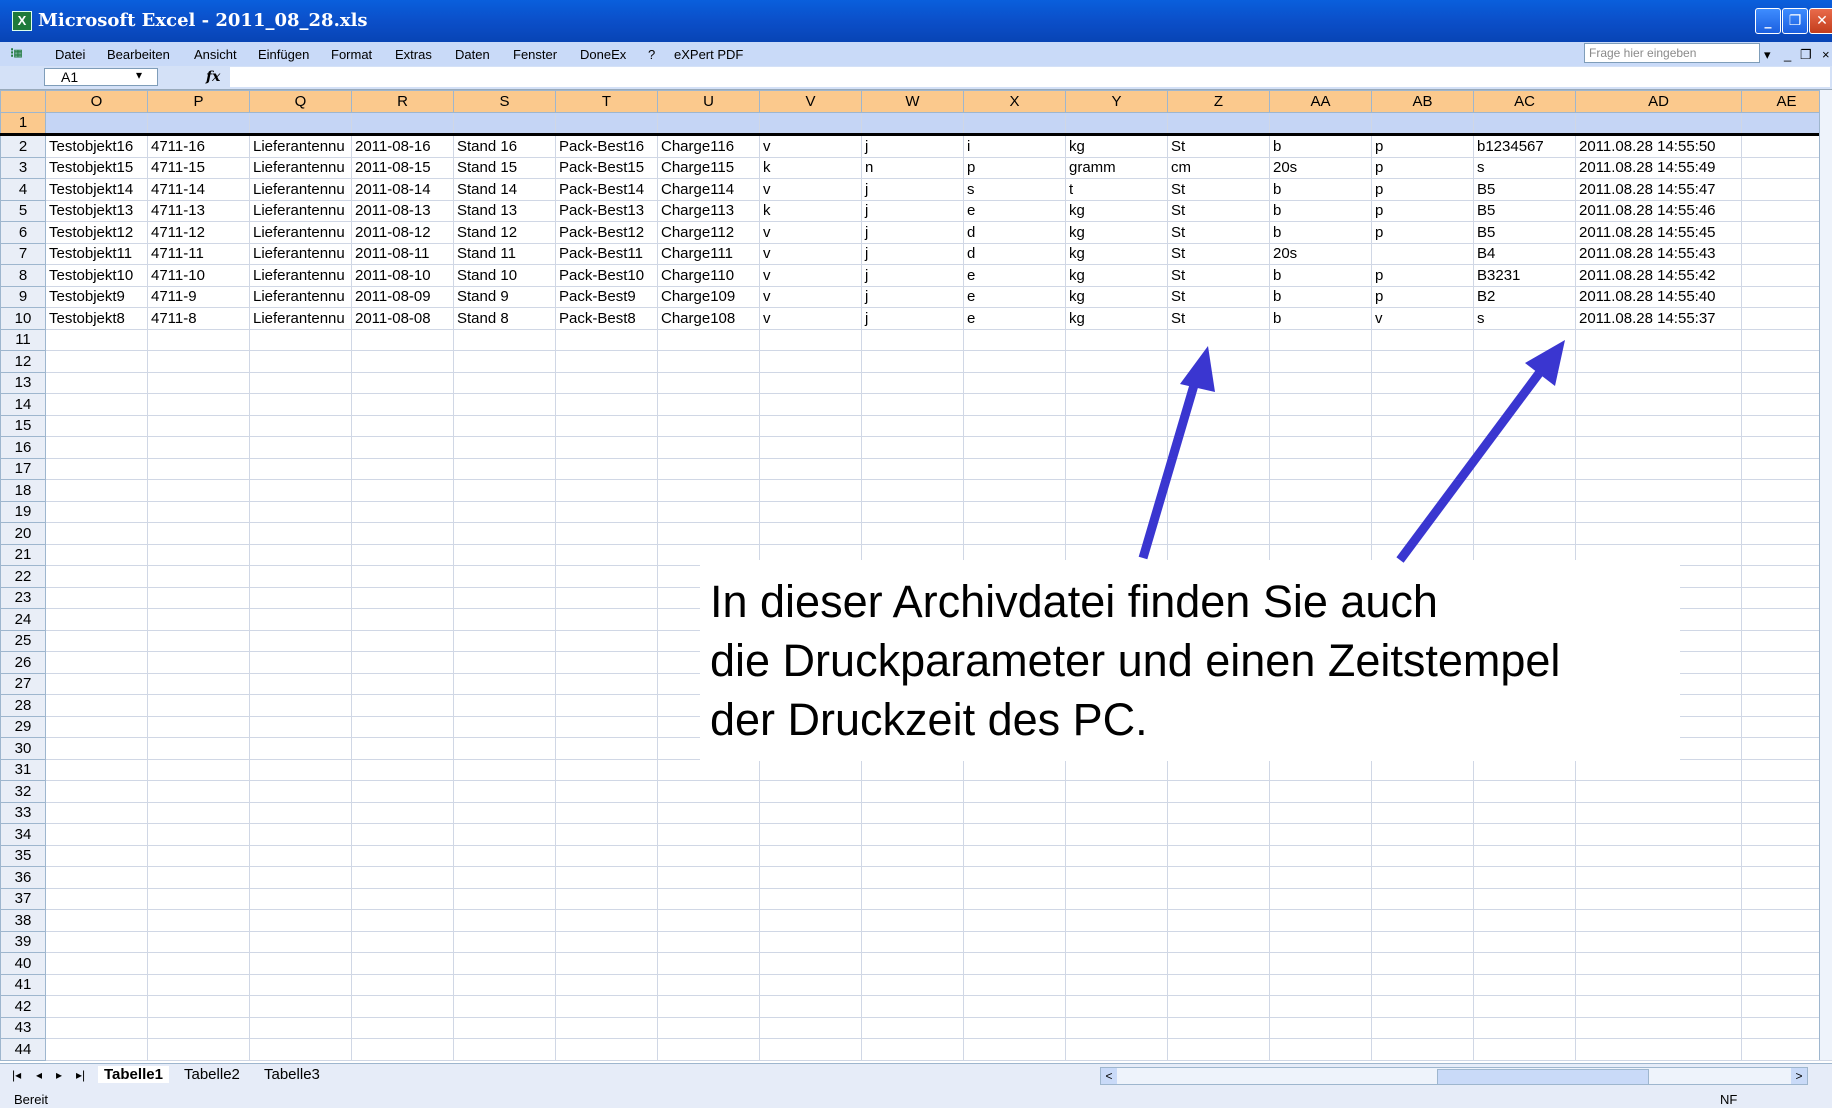 This screenshot has width=1832, height=1108. What do you see at coordinates (1799, 1076) in the screenshot?
I see `scroll-right-icon: >` at bounding box center [1799, 1076].